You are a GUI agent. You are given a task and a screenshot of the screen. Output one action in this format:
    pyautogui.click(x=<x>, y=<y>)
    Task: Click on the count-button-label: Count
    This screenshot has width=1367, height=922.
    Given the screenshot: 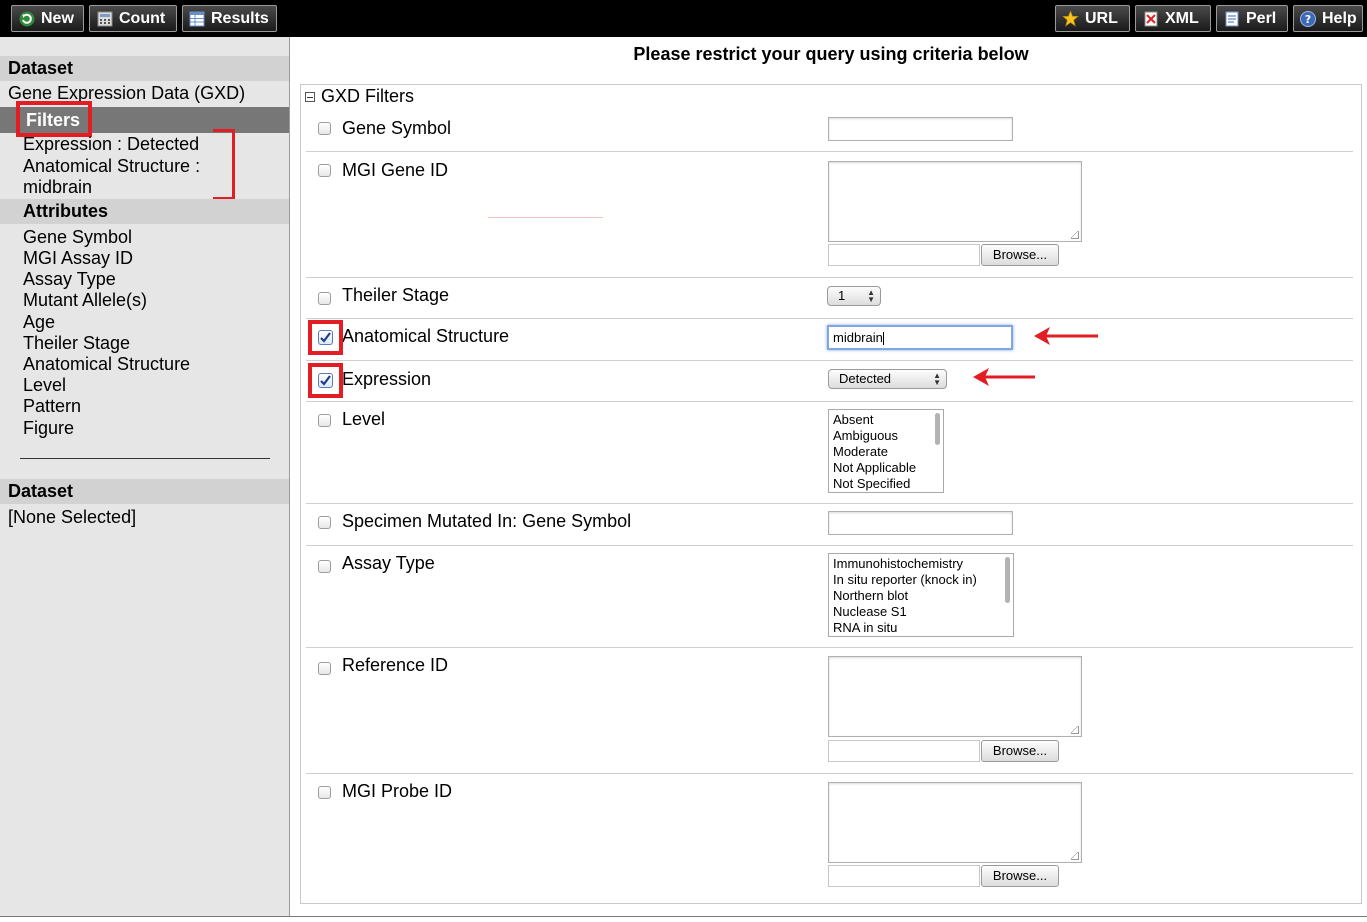 What is the action you would take?
    pyautogui.click(x=142, y=18)
    